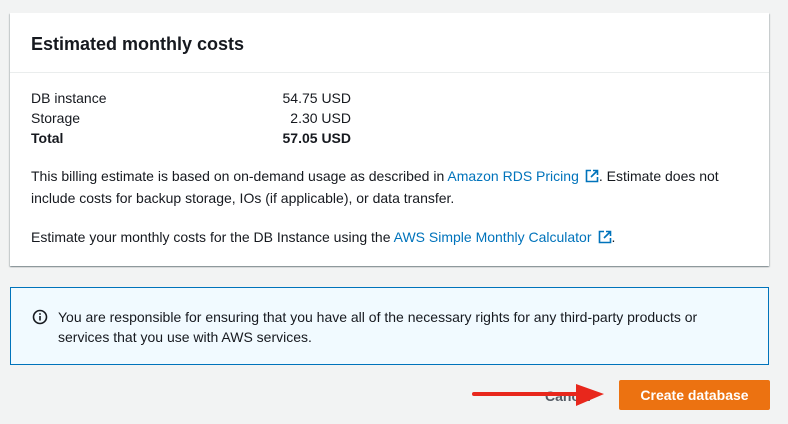  What do you see at coordinates (69, 98) in the screenshot?
I see `cost-label: DB instance` at bounding box center [69, 98].